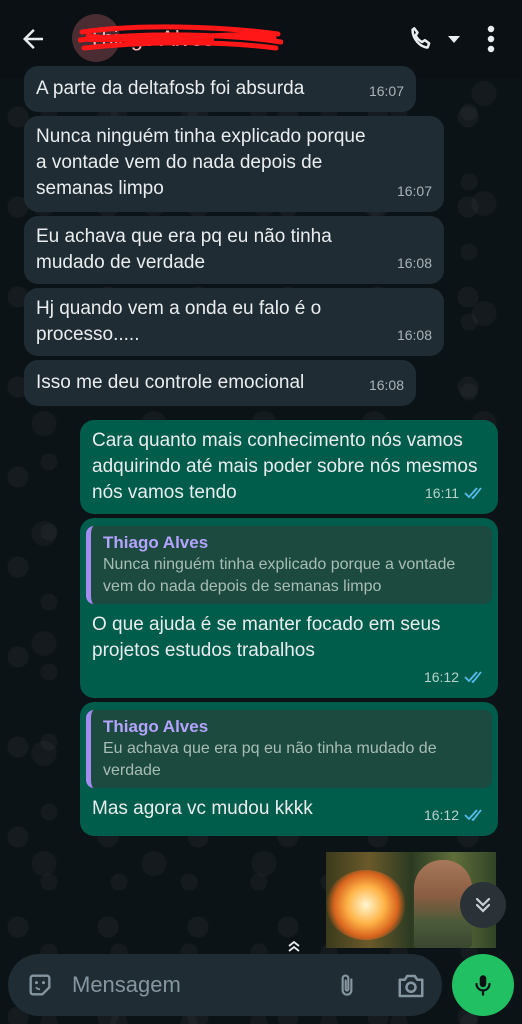 The image size is (522, 1024). I want to click on phone-icon, so click(421, 39).